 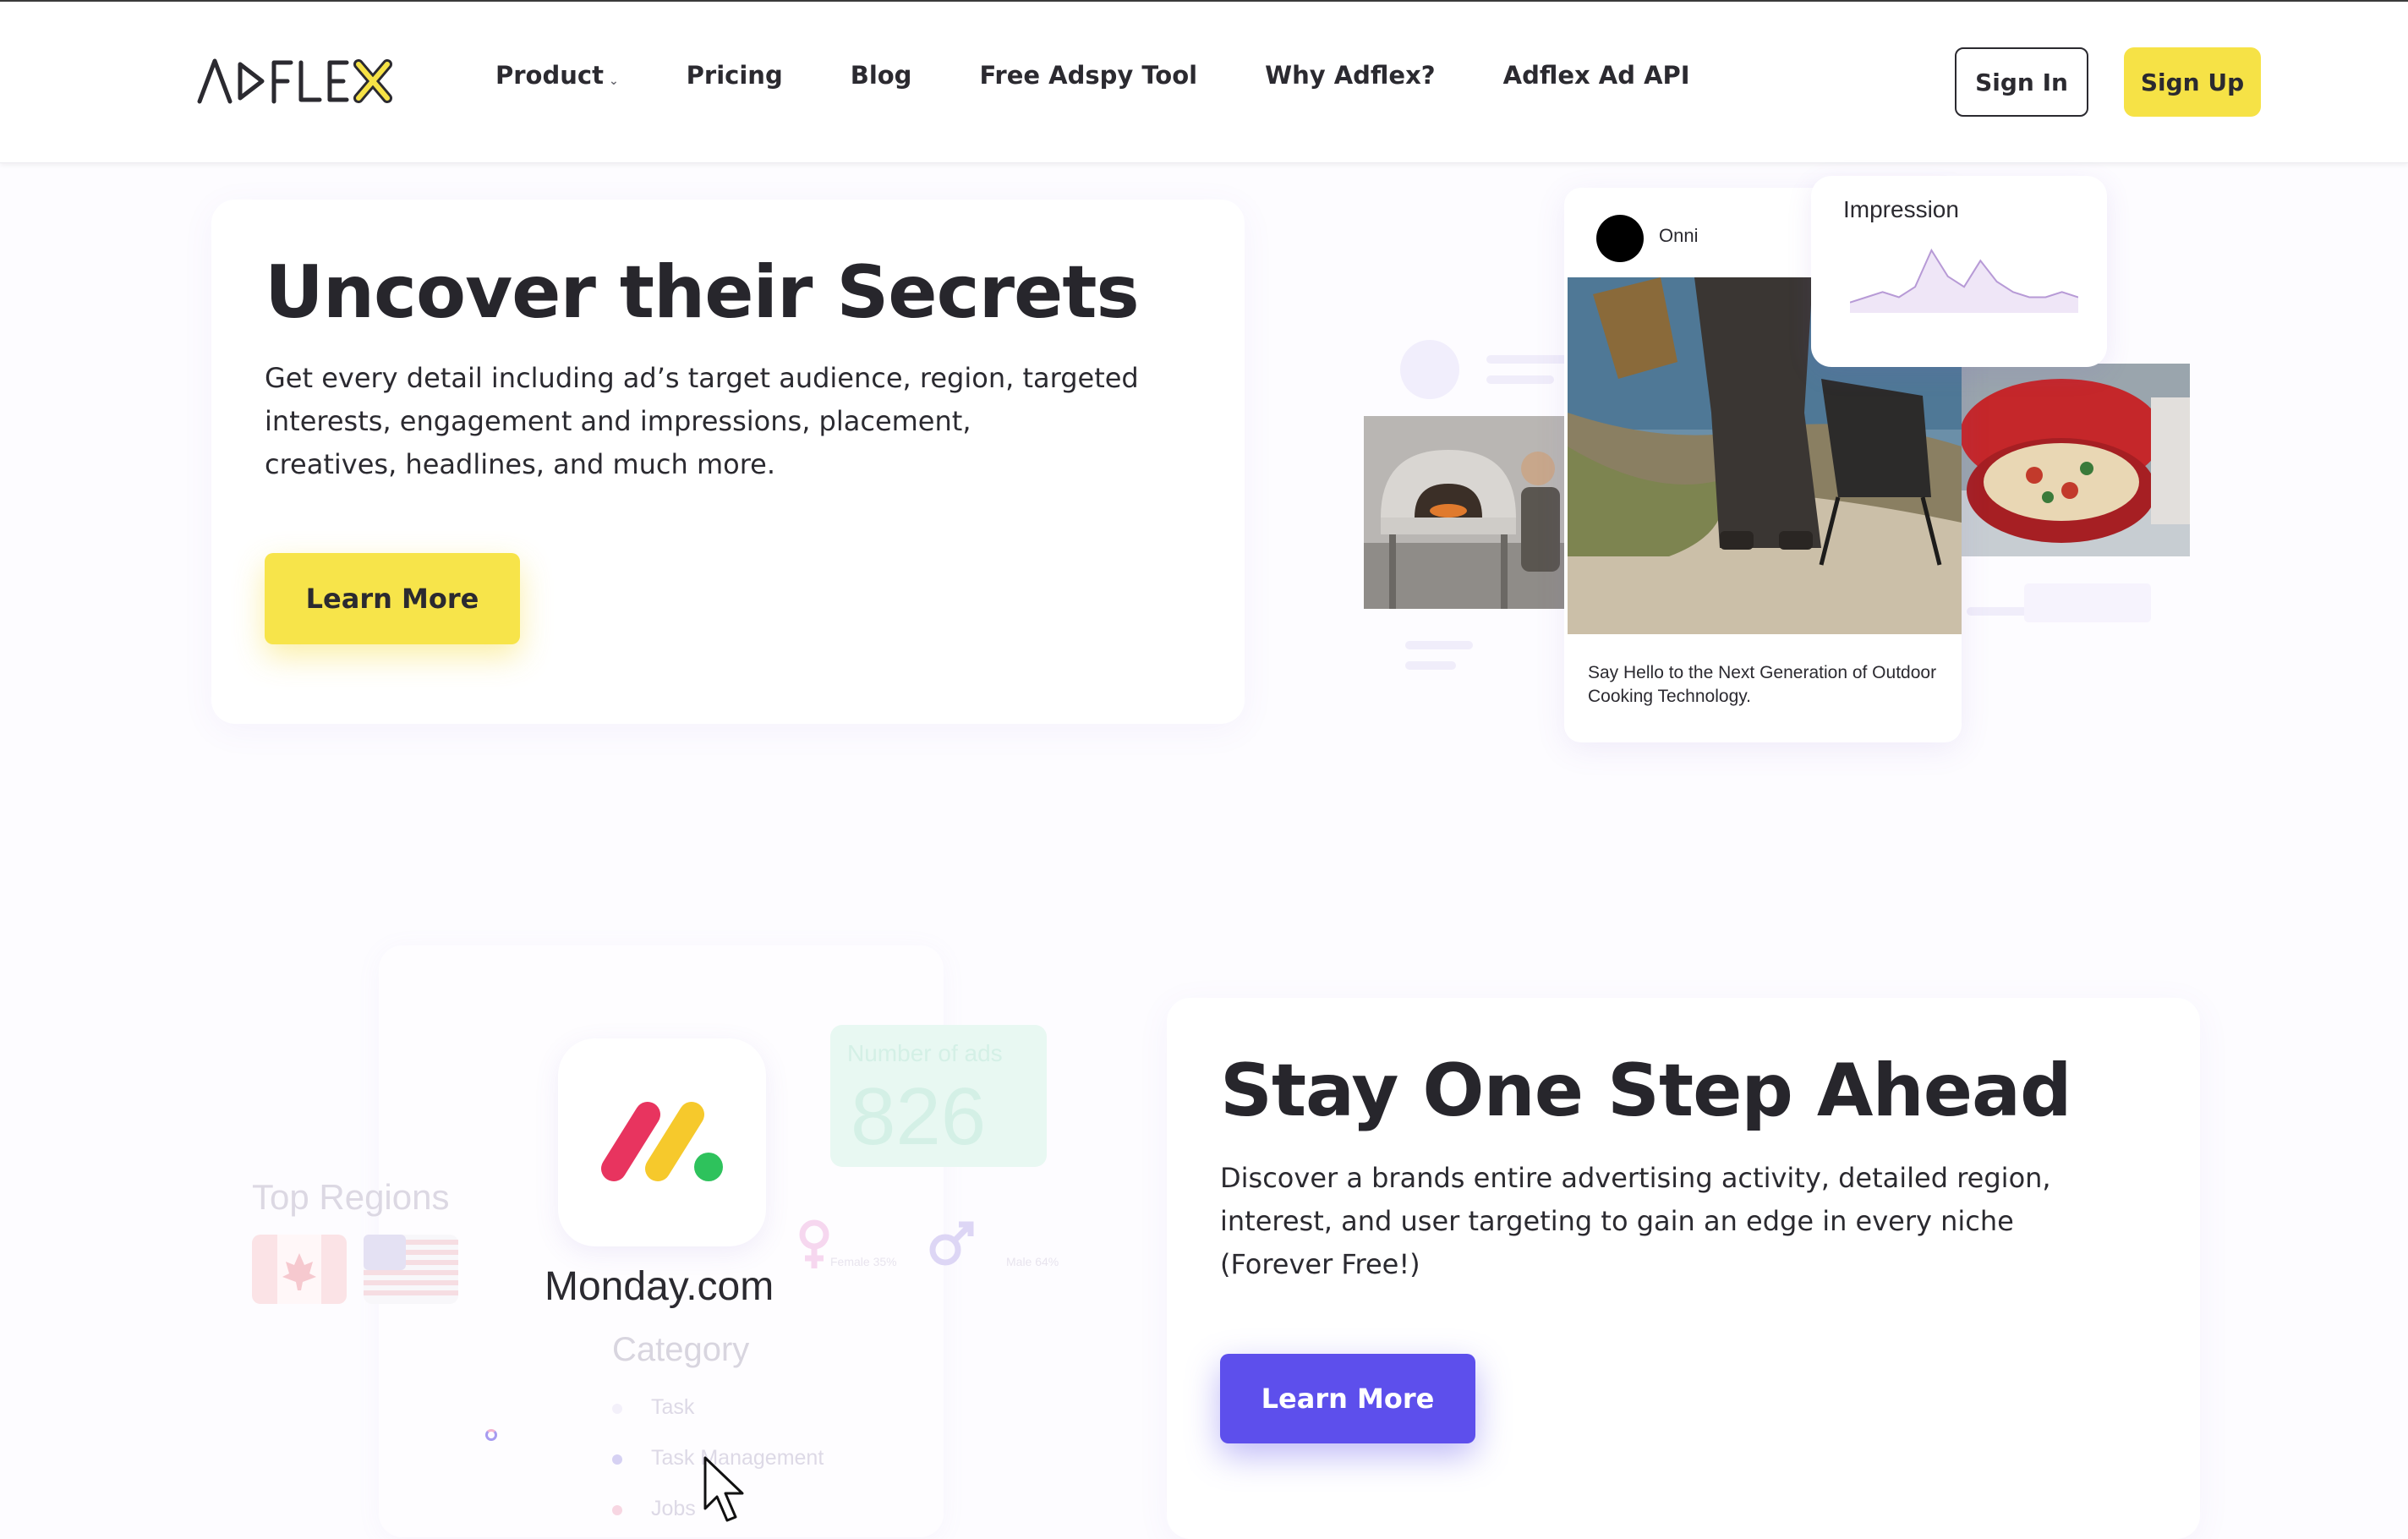 What do you see at coordinates (681, 1349) in the screenshot?
I see `category-label: Category` at bounding box center [681, 1349].